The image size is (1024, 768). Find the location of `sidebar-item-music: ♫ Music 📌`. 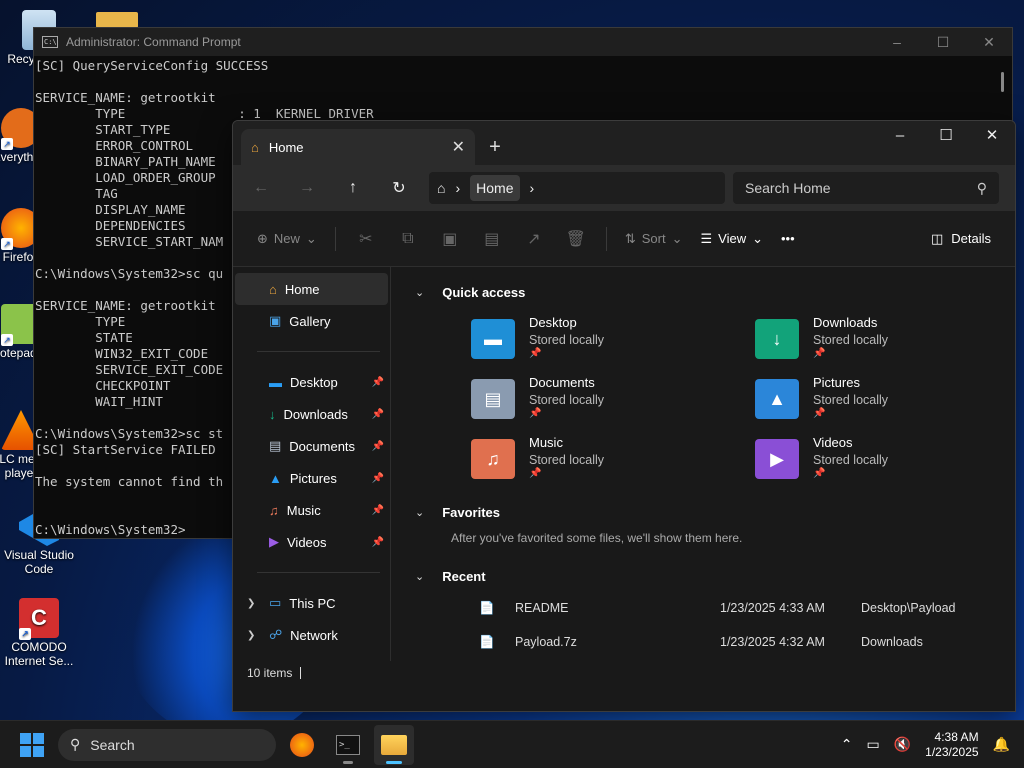

sidebar-item-music: ♫ Music 📌 is located at coordinates (311, 510).